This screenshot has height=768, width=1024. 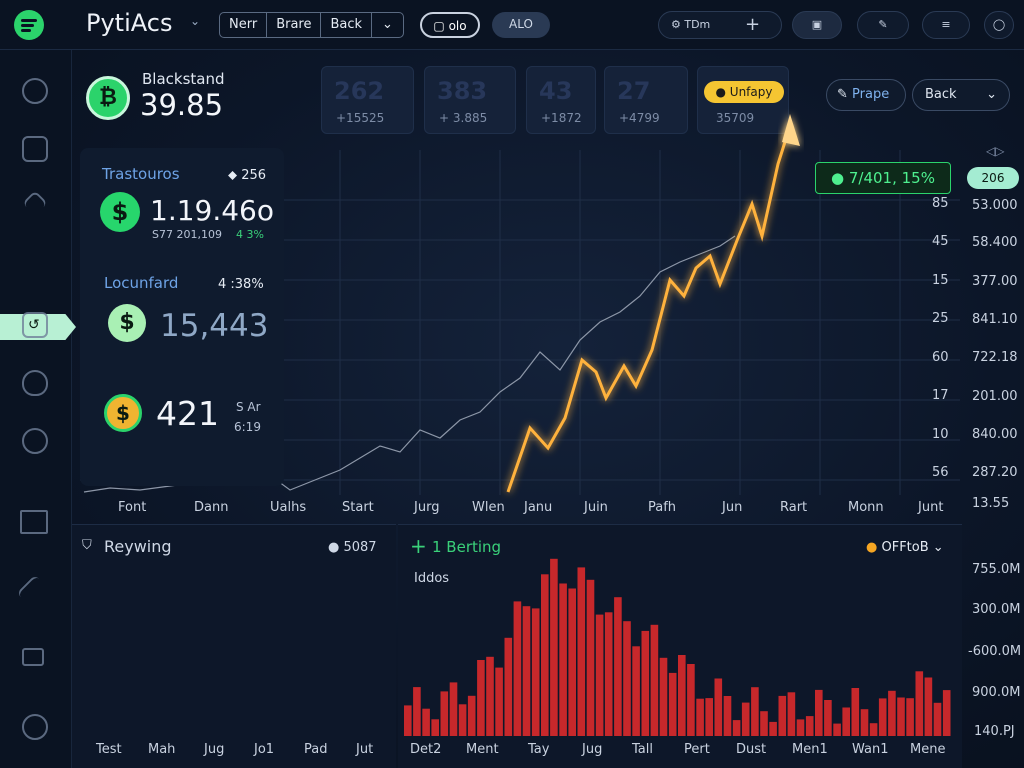 I want to click on left-sidebar: ↺, so click(x=38, y=409).